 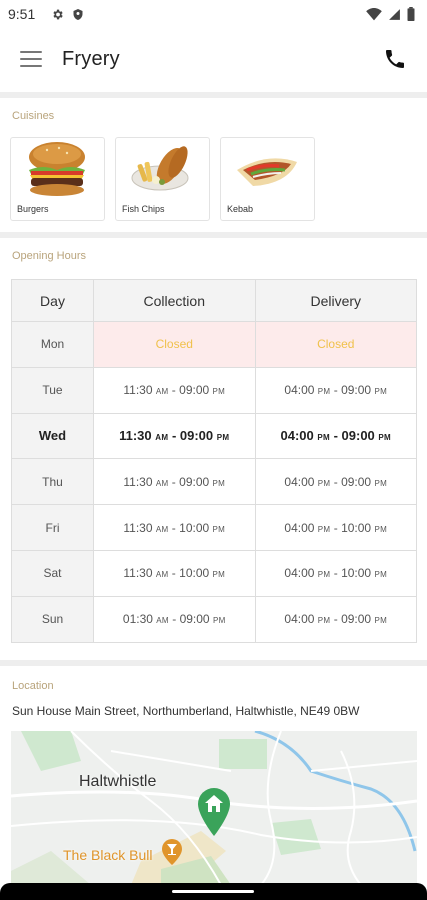 I want to click on header-day: Day, so click(x=52, y=300).